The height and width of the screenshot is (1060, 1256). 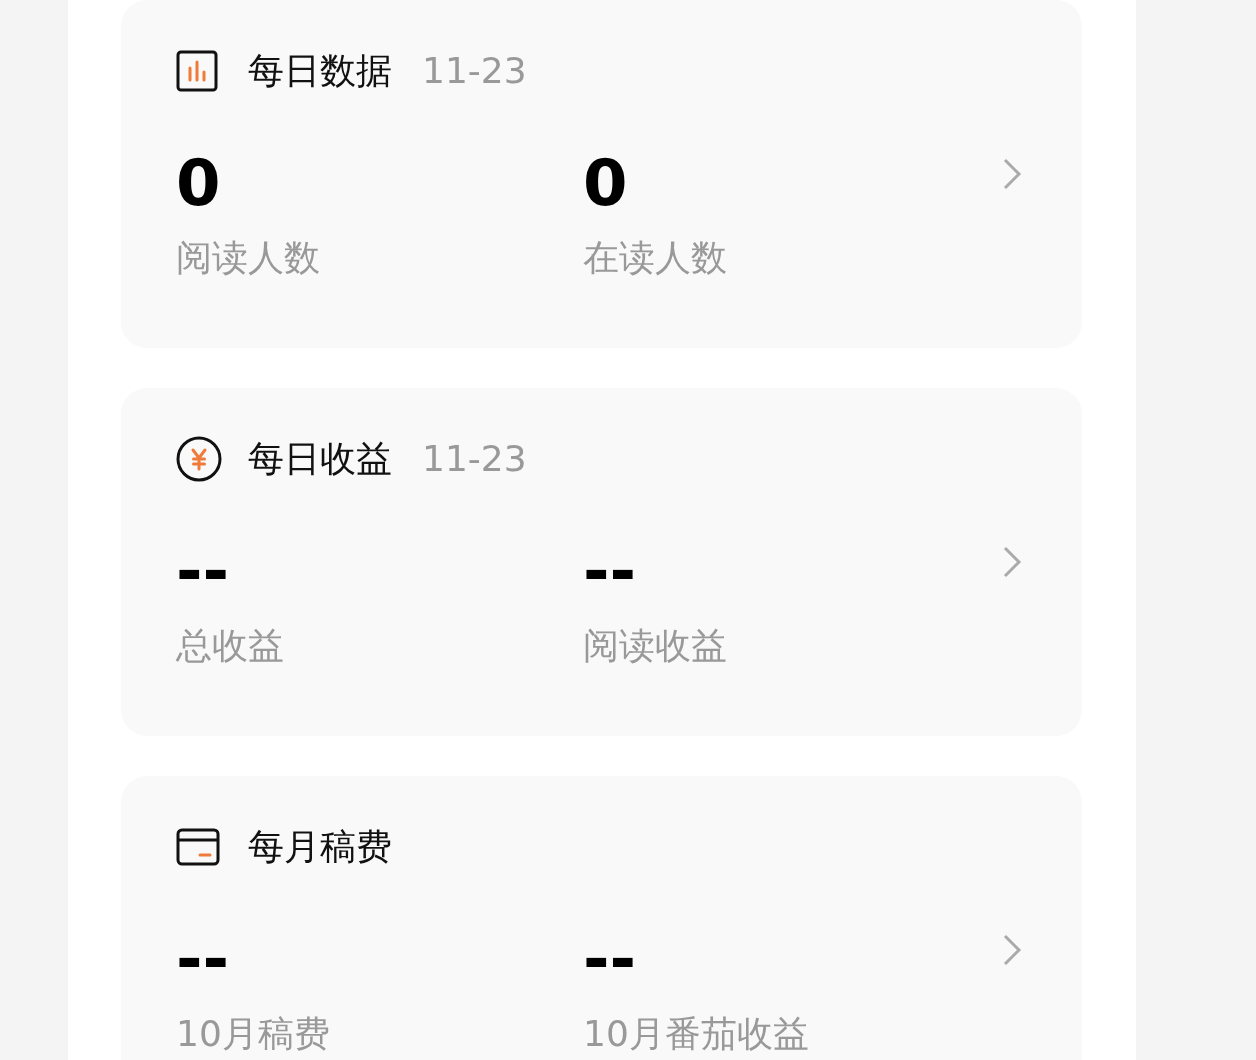 What do you see at coordinates (198, 847) in the screenshot?
I see `card-icon` at bounding box center [198, 847].